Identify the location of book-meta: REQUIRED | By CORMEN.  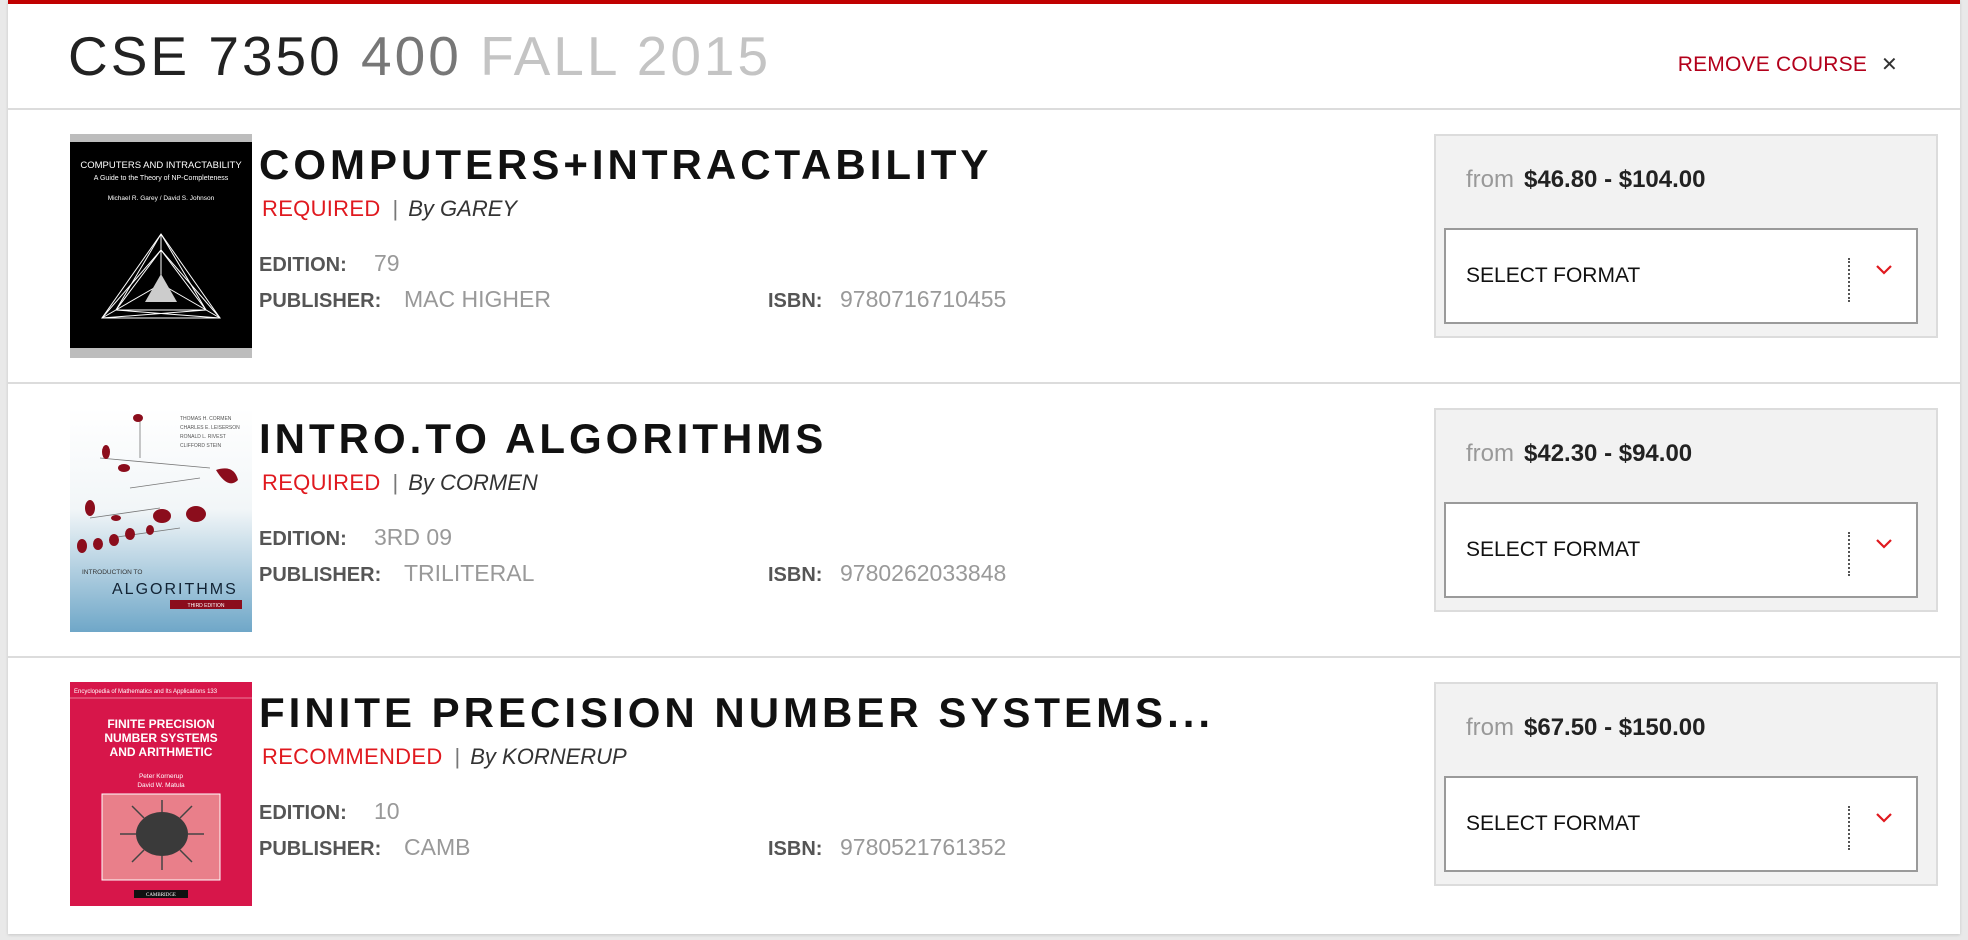
(400, 483).